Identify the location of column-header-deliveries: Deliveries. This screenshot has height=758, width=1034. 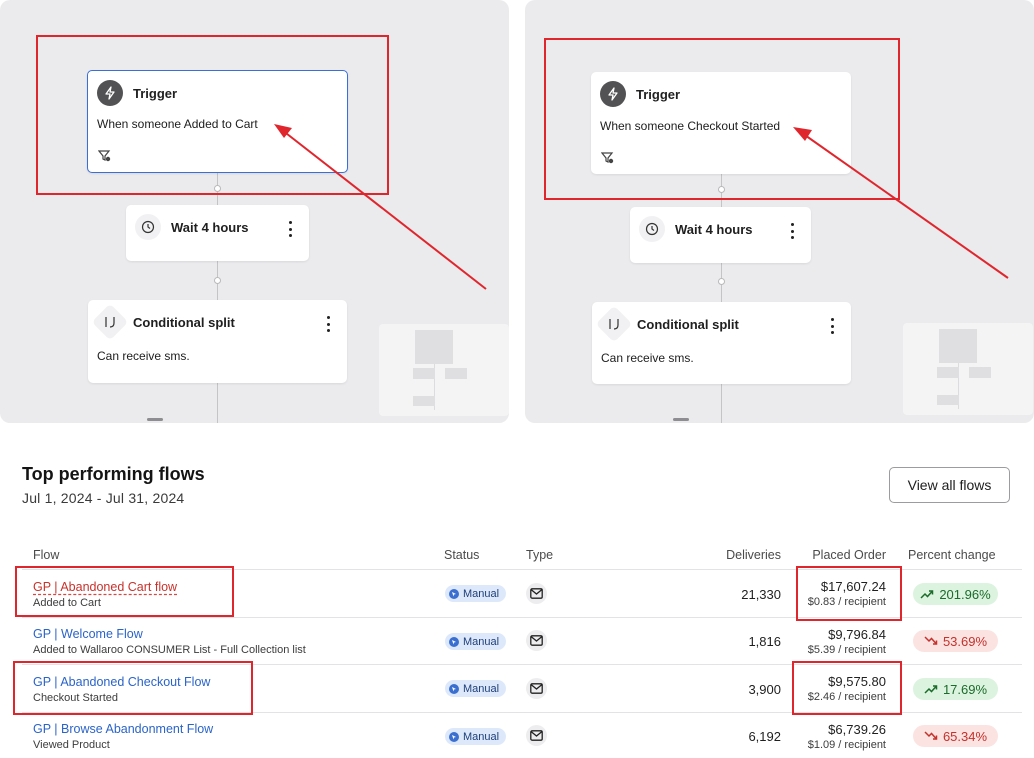
(753, 555).